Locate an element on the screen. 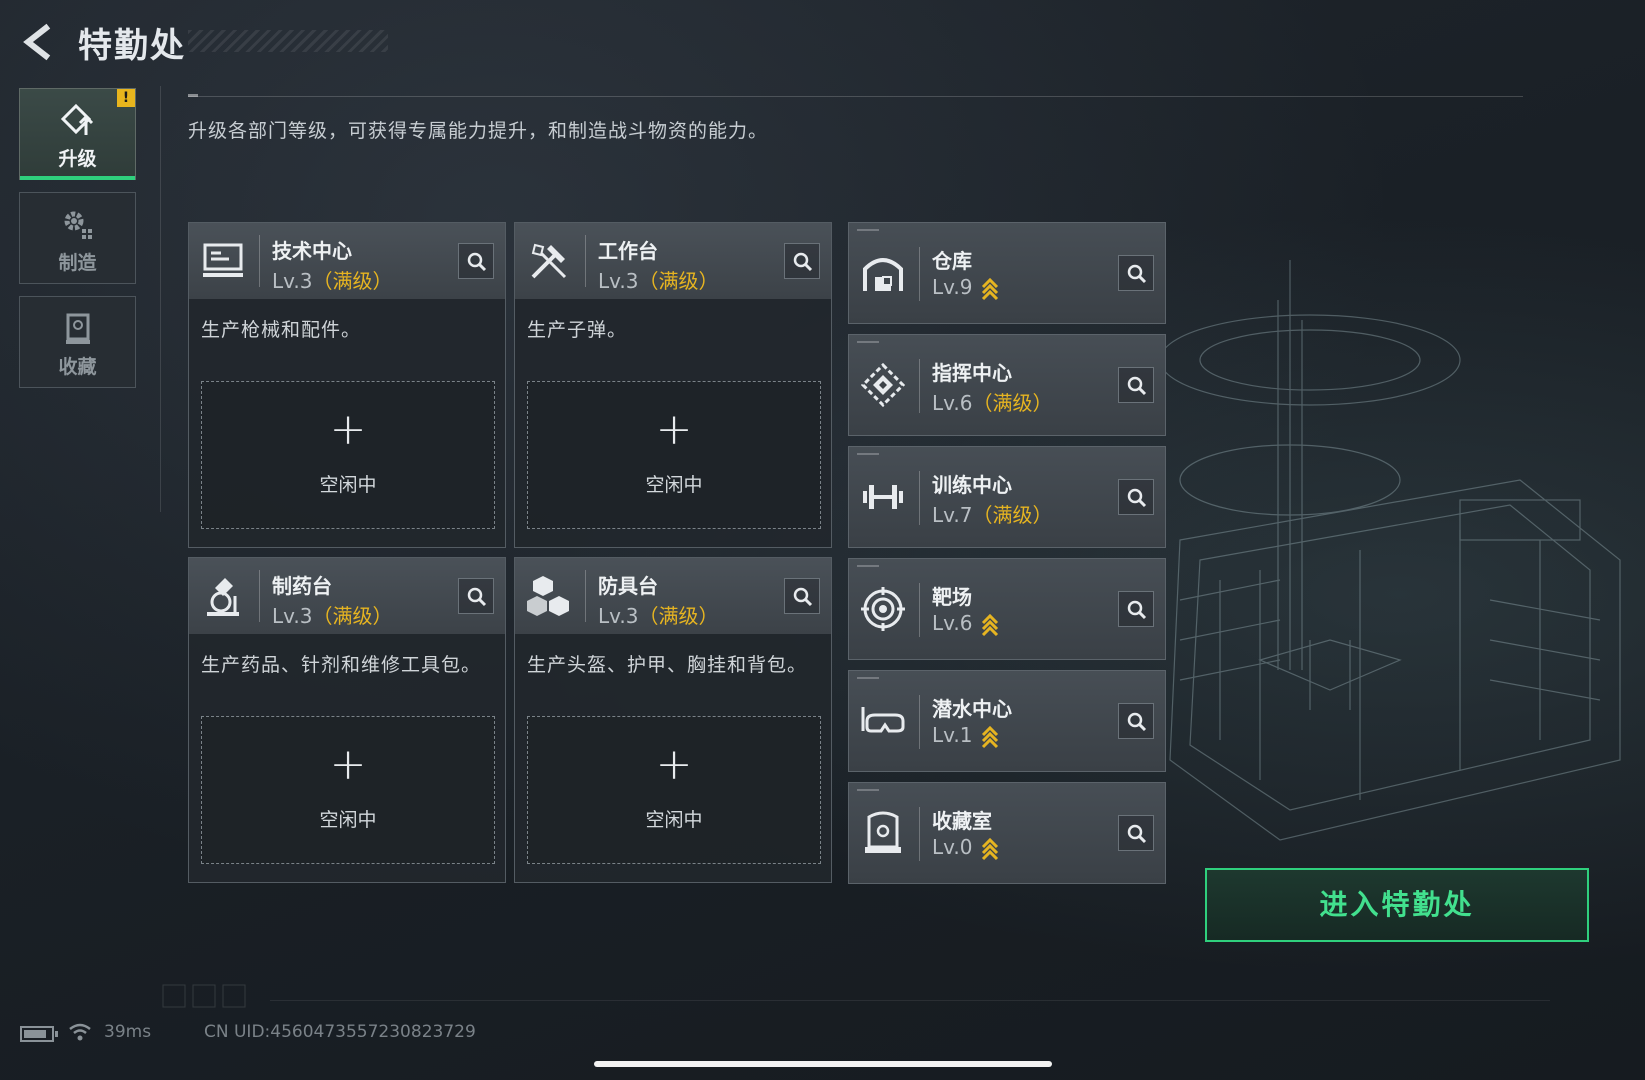 The width and height of the screenshot is (1645, 1080). cubes-icon is located at coordinates (548, 596).